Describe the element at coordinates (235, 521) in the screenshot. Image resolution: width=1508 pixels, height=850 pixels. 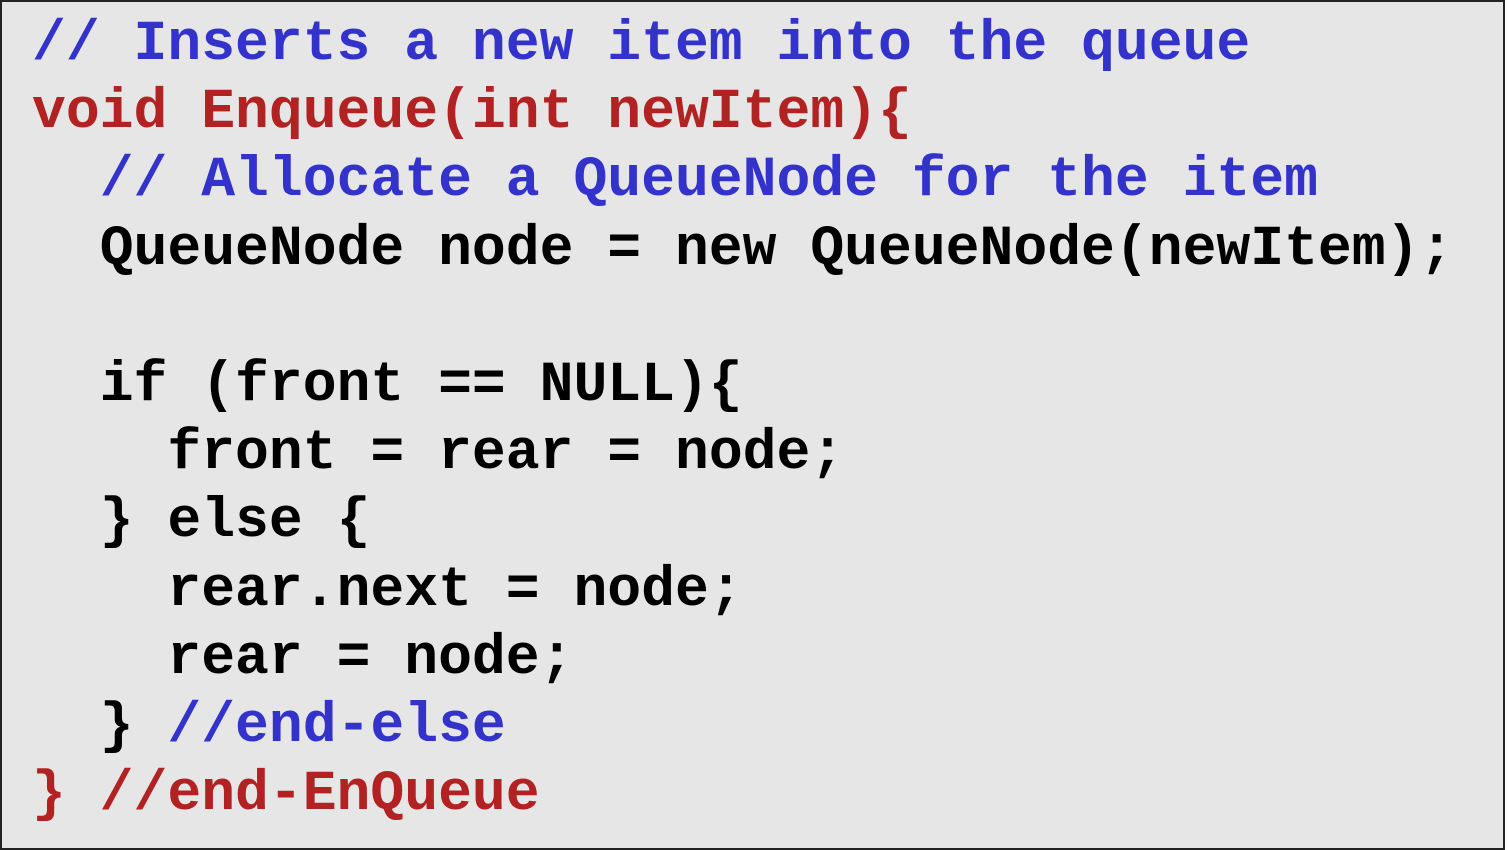
I see `statement-text: } else {` at that location.